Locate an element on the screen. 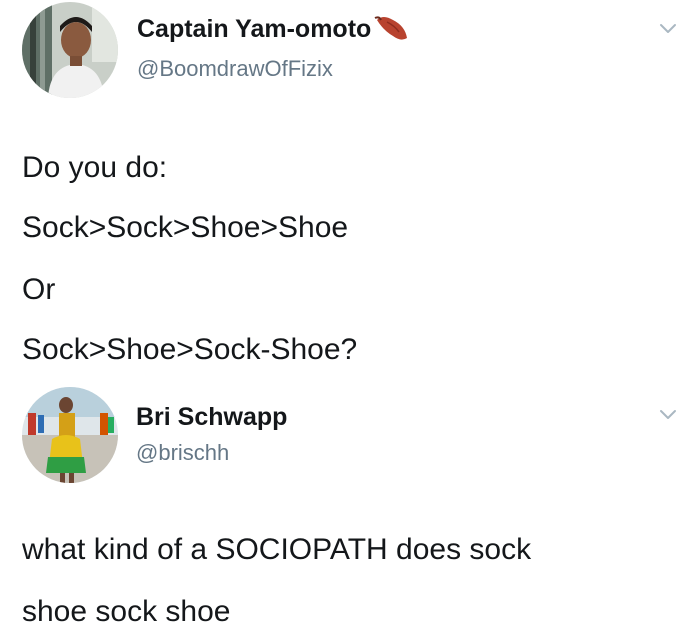 This screenshot has width=700, height=637. tweet-text-line: Do you do: is located at coordinates (95, 167).